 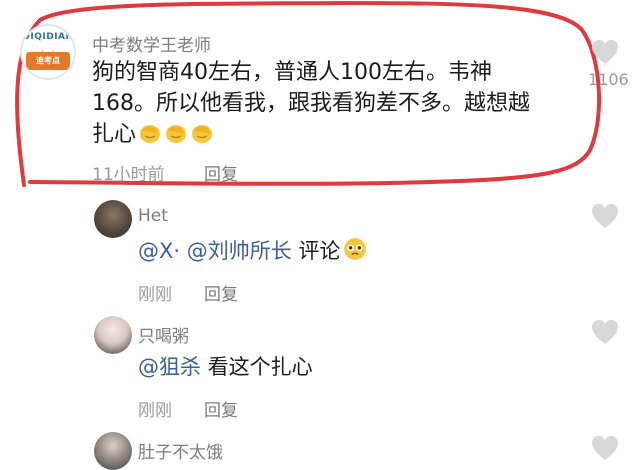 I want to click on comment-text-fragment: 扎心, so click(x=114, y=134).